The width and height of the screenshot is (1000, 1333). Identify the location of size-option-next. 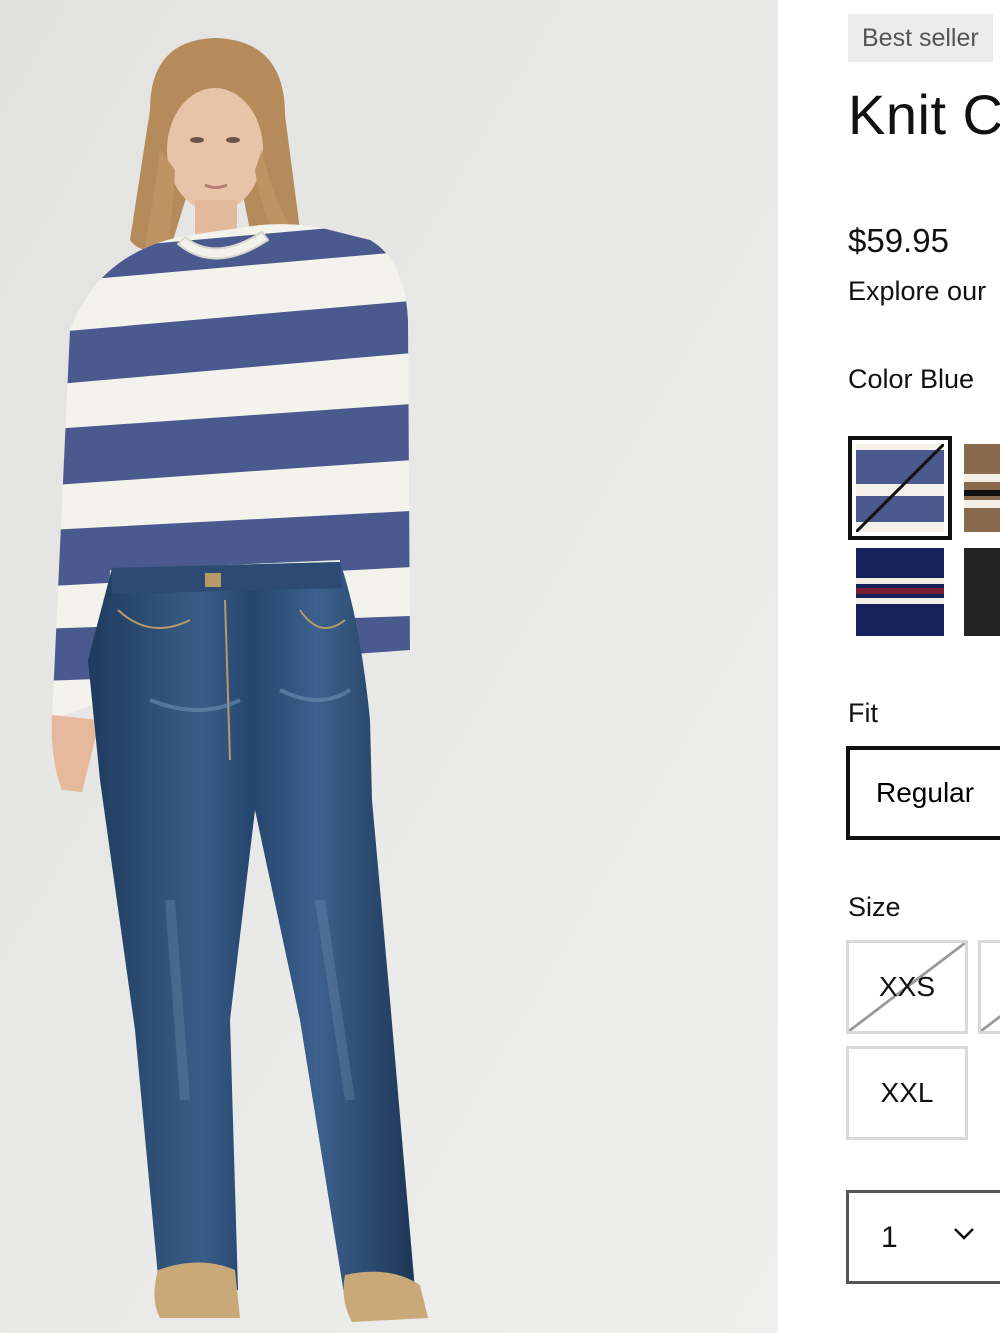
(989, 987).